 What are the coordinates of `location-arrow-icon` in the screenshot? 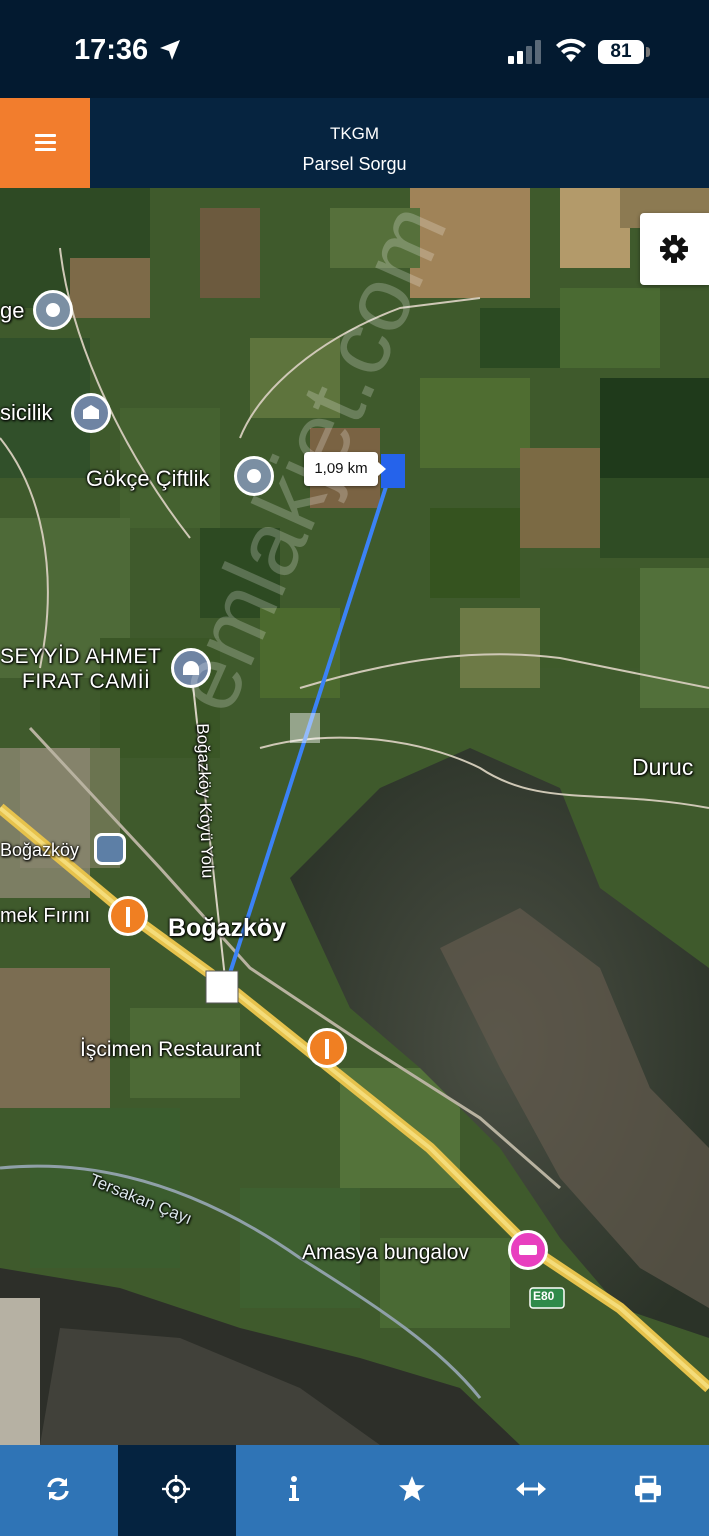 It's located at (170, 50).